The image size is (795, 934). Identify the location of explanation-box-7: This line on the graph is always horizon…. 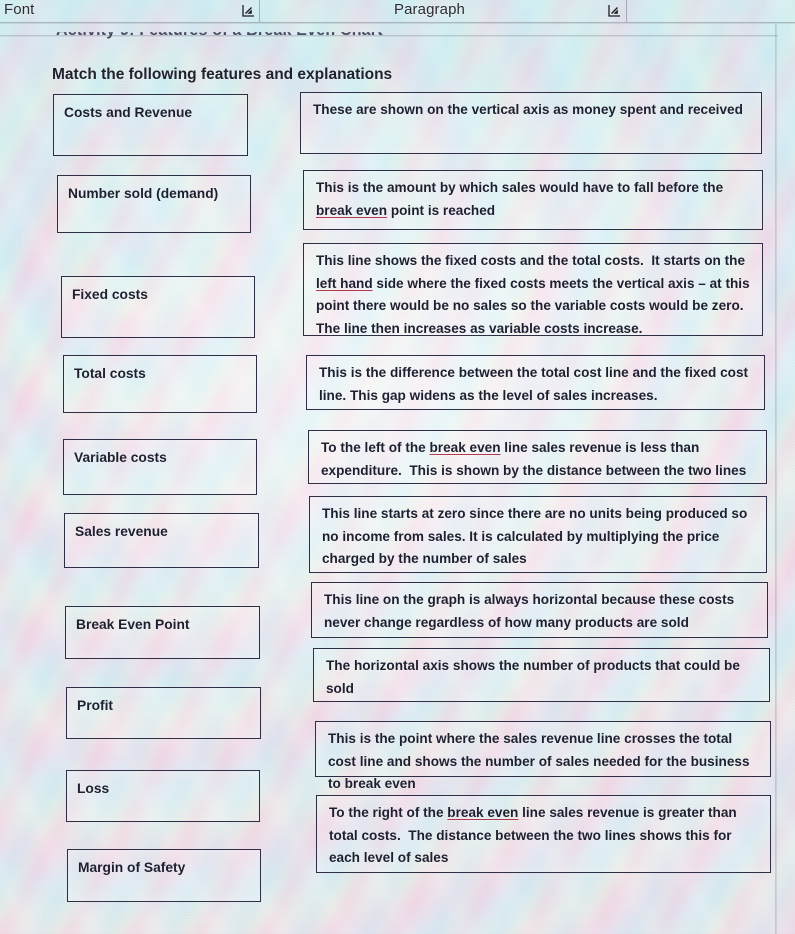
(539, 610).